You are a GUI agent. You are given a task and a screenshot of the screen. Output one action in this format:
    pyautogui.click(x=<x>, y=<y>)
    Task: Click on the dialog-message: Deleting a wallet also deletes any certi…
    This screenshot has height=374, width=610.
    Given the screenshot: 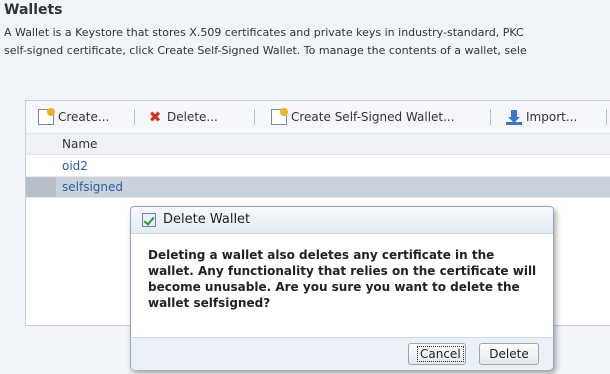 What is the action you would take?
    pyautogui.click(x=342, y=279)
    